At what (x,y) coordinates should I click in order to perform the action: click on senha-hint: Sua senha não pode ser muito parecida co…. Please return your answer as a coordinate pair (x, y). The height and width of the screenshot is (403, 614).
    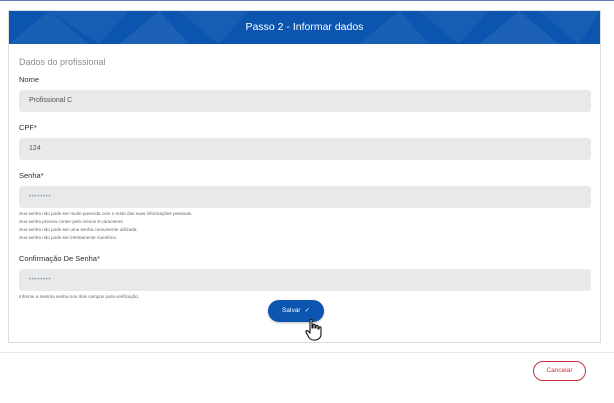
    Looking at the image, I should click on (106, 213).